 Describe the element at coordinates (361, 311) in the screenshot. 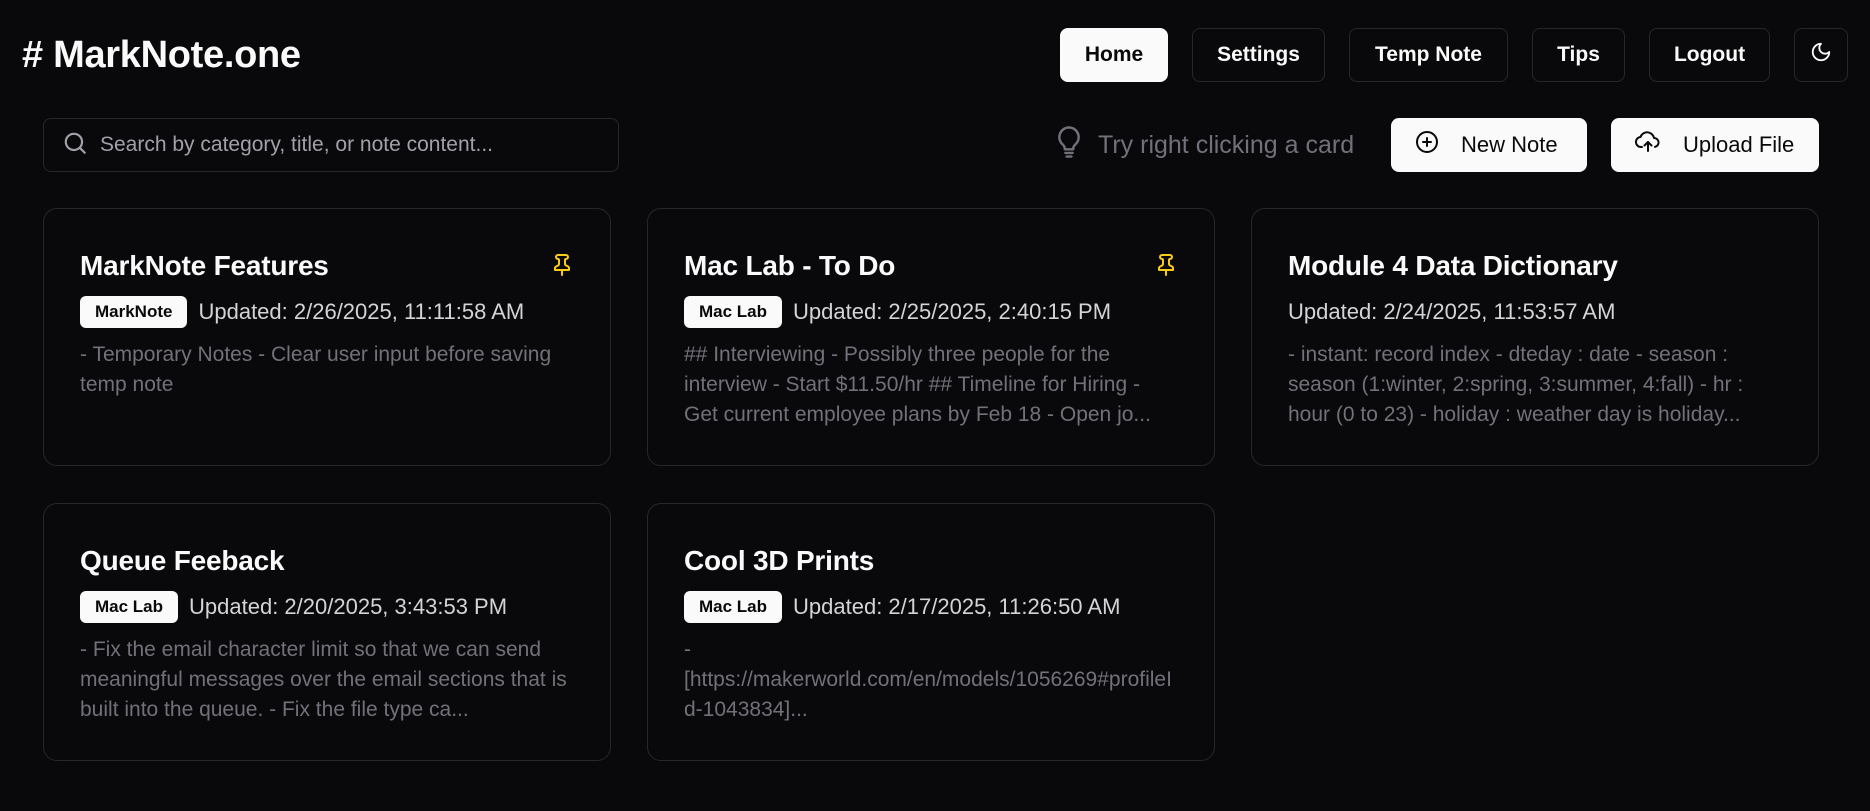

I see `updated-timestamp: Updated: 2/26/2025, 11:11:58 AM` at that location.